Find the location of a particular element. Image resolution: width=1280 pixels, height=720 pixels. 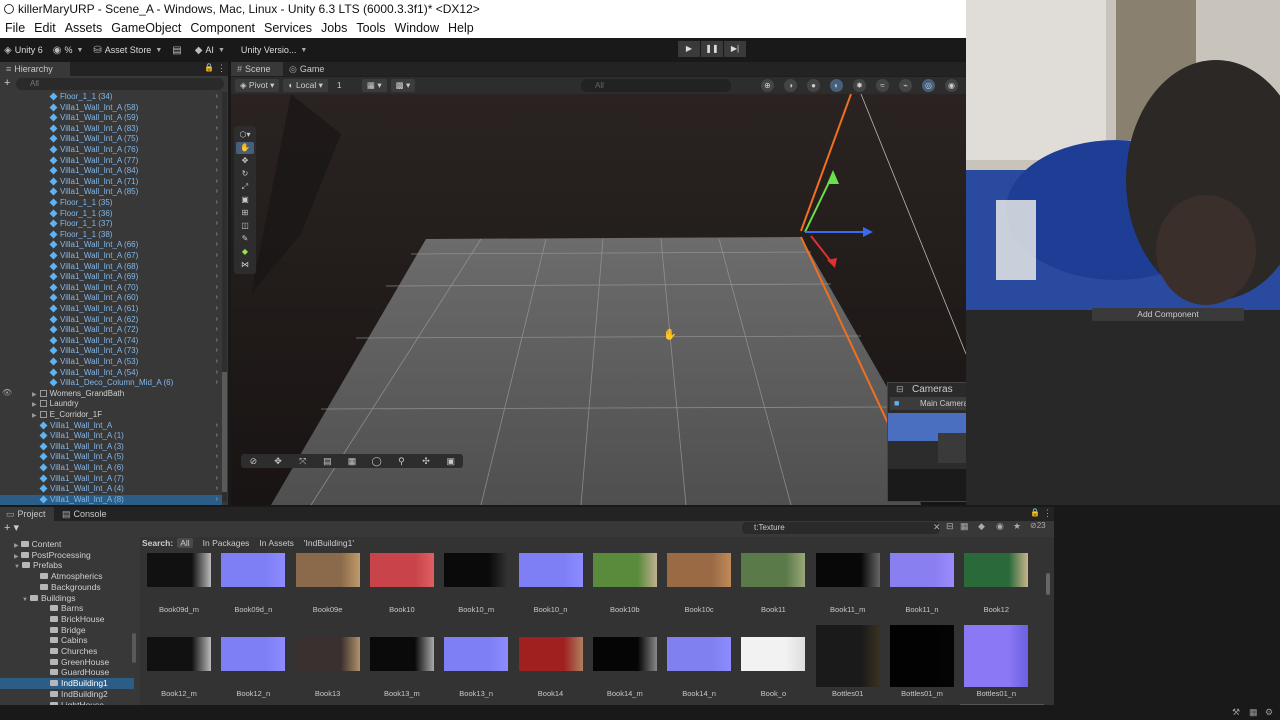

effects-toggle-icon: ⌁ is located at coordinates (905, 85).